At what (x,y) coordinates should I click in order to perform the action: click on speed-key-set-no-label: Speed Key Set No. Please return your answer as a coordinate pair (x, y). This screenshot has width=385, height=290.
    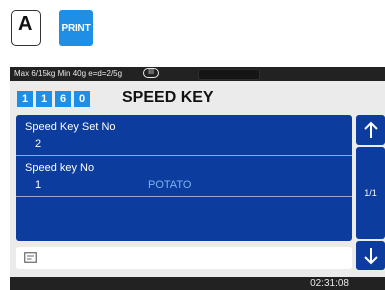
    Looking at the image, I should click on (70, 127).